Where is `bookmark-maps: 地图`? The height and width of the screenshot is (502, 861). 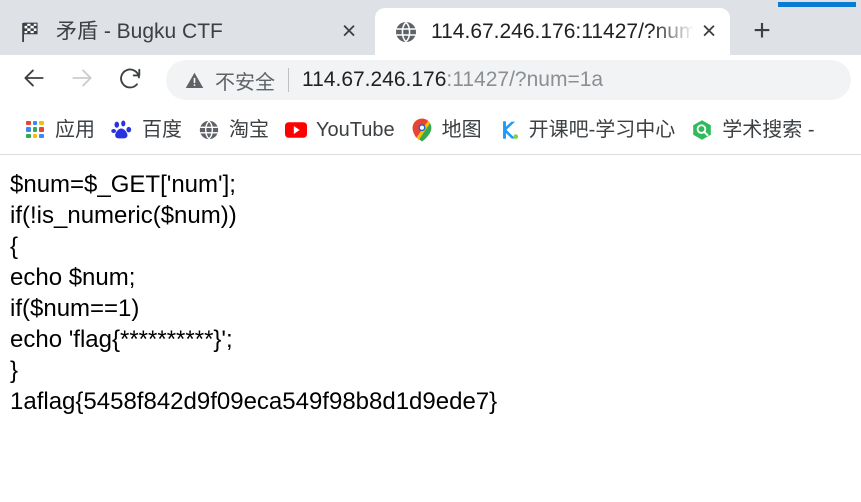
bookmark-maps: 地图 is located at coordinates (446, 130).